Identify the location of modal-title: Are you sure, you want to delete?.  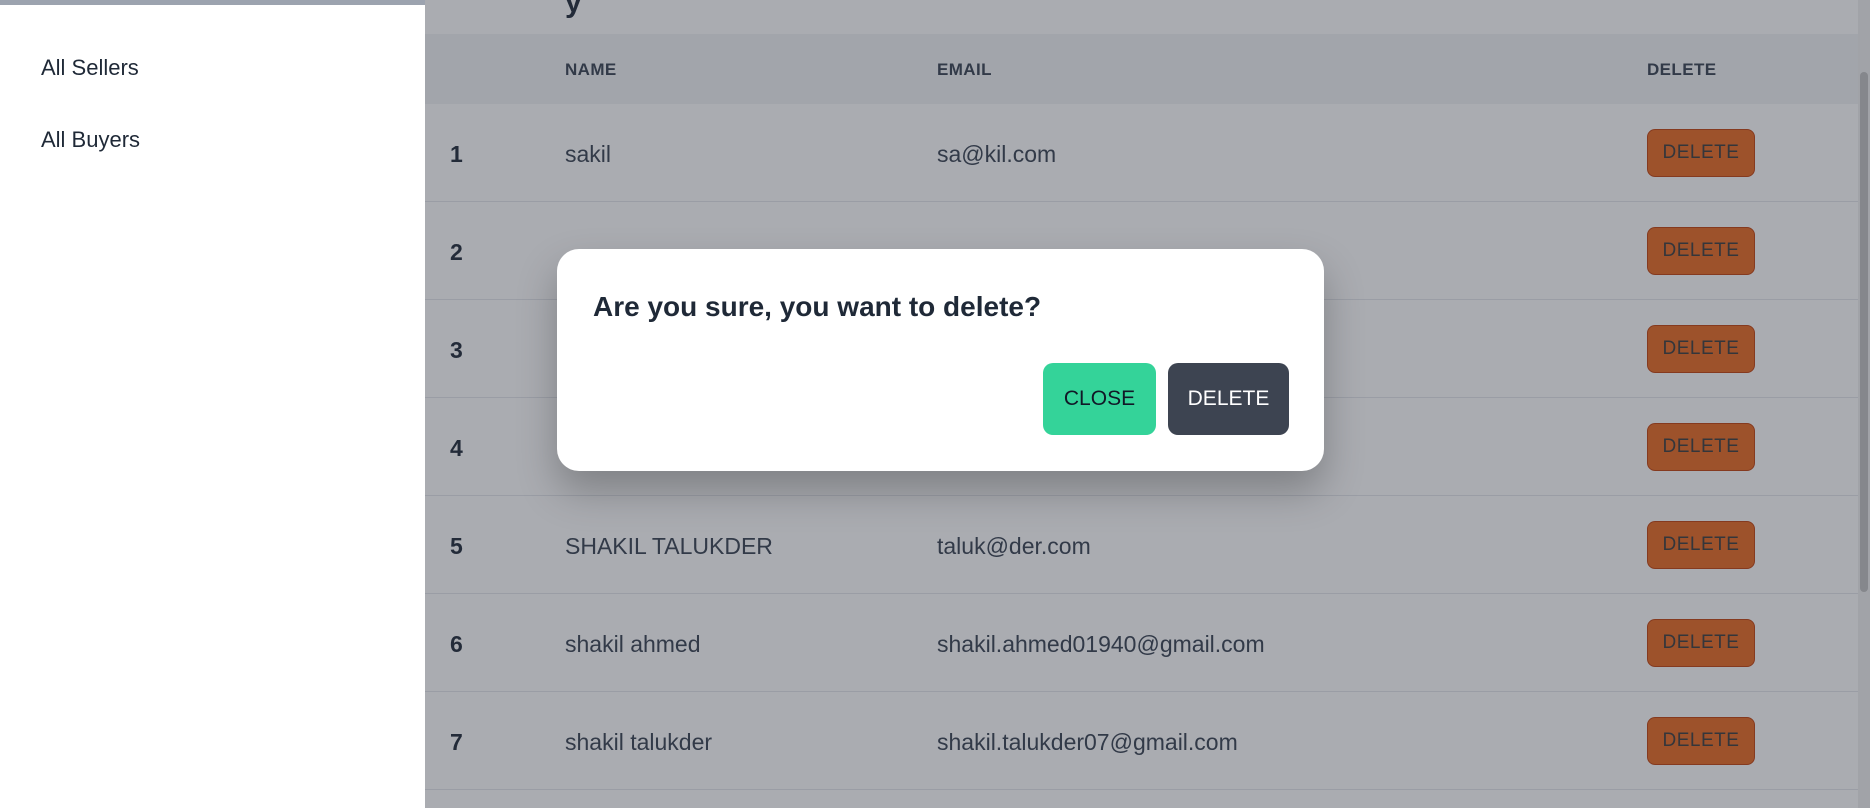
(817, 306).